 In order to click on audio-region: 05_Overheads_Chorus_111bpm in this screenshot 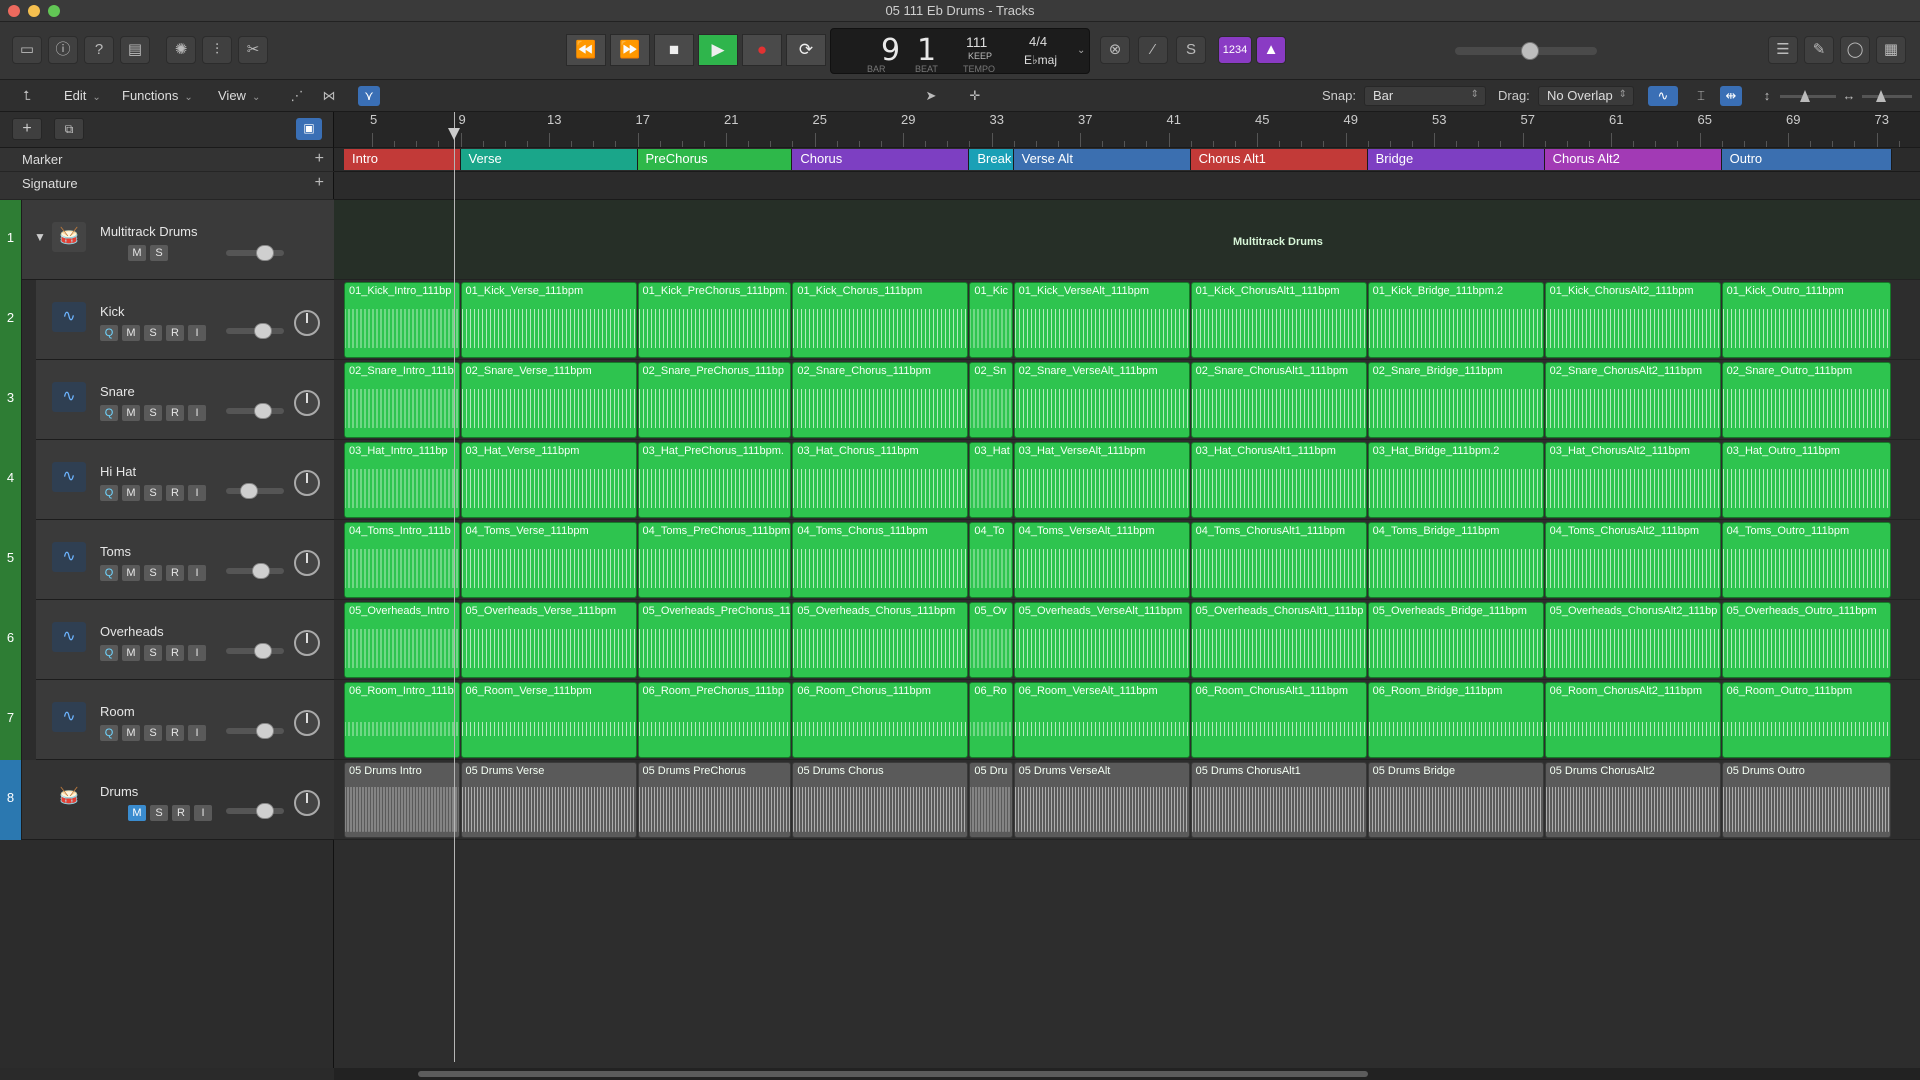, I will do `click(880, 640)`.